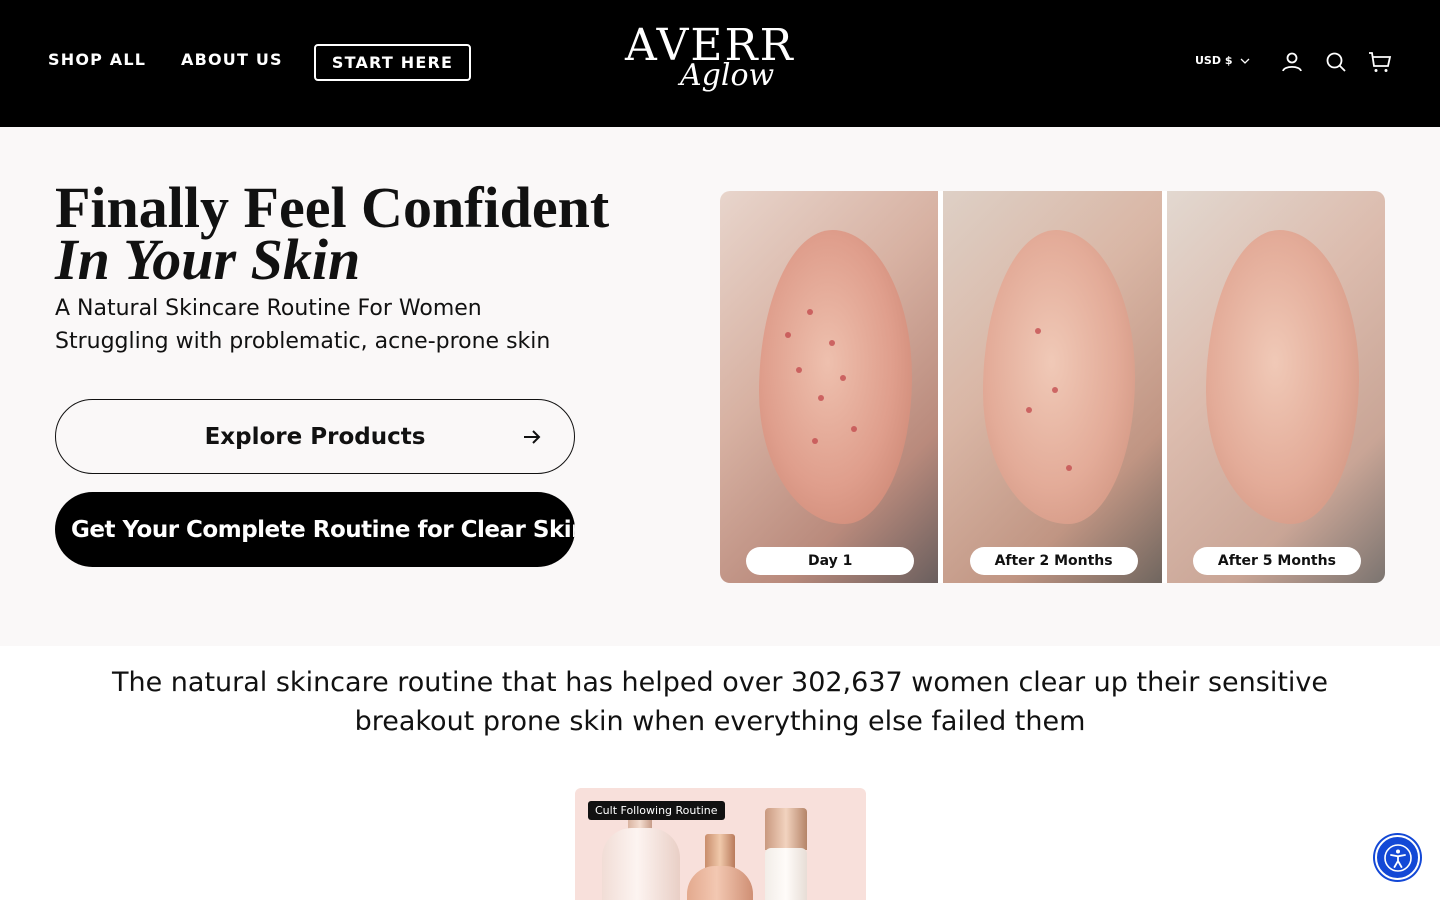  What do you see at coordinates (720, 844) in the screenshot?
I see `product-card: Cult Following Routine` at bounding box center [720, 844].